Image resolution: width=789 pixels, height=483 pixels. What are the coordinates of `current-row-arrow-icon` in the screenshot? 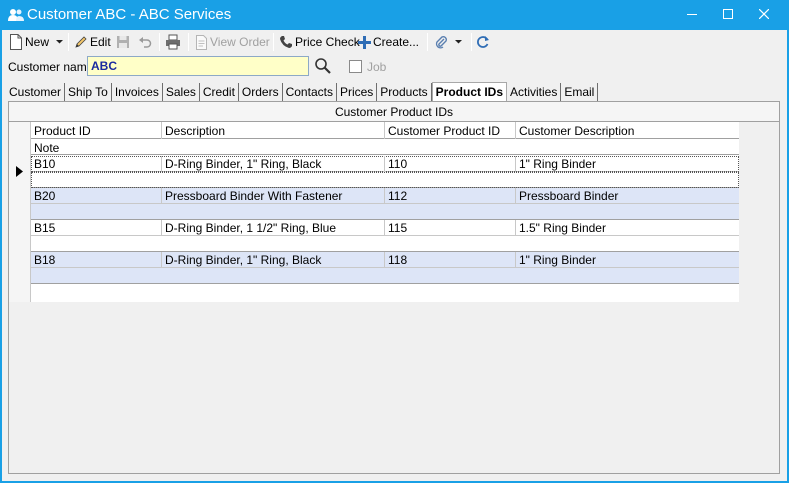 It's located at (19, 171).